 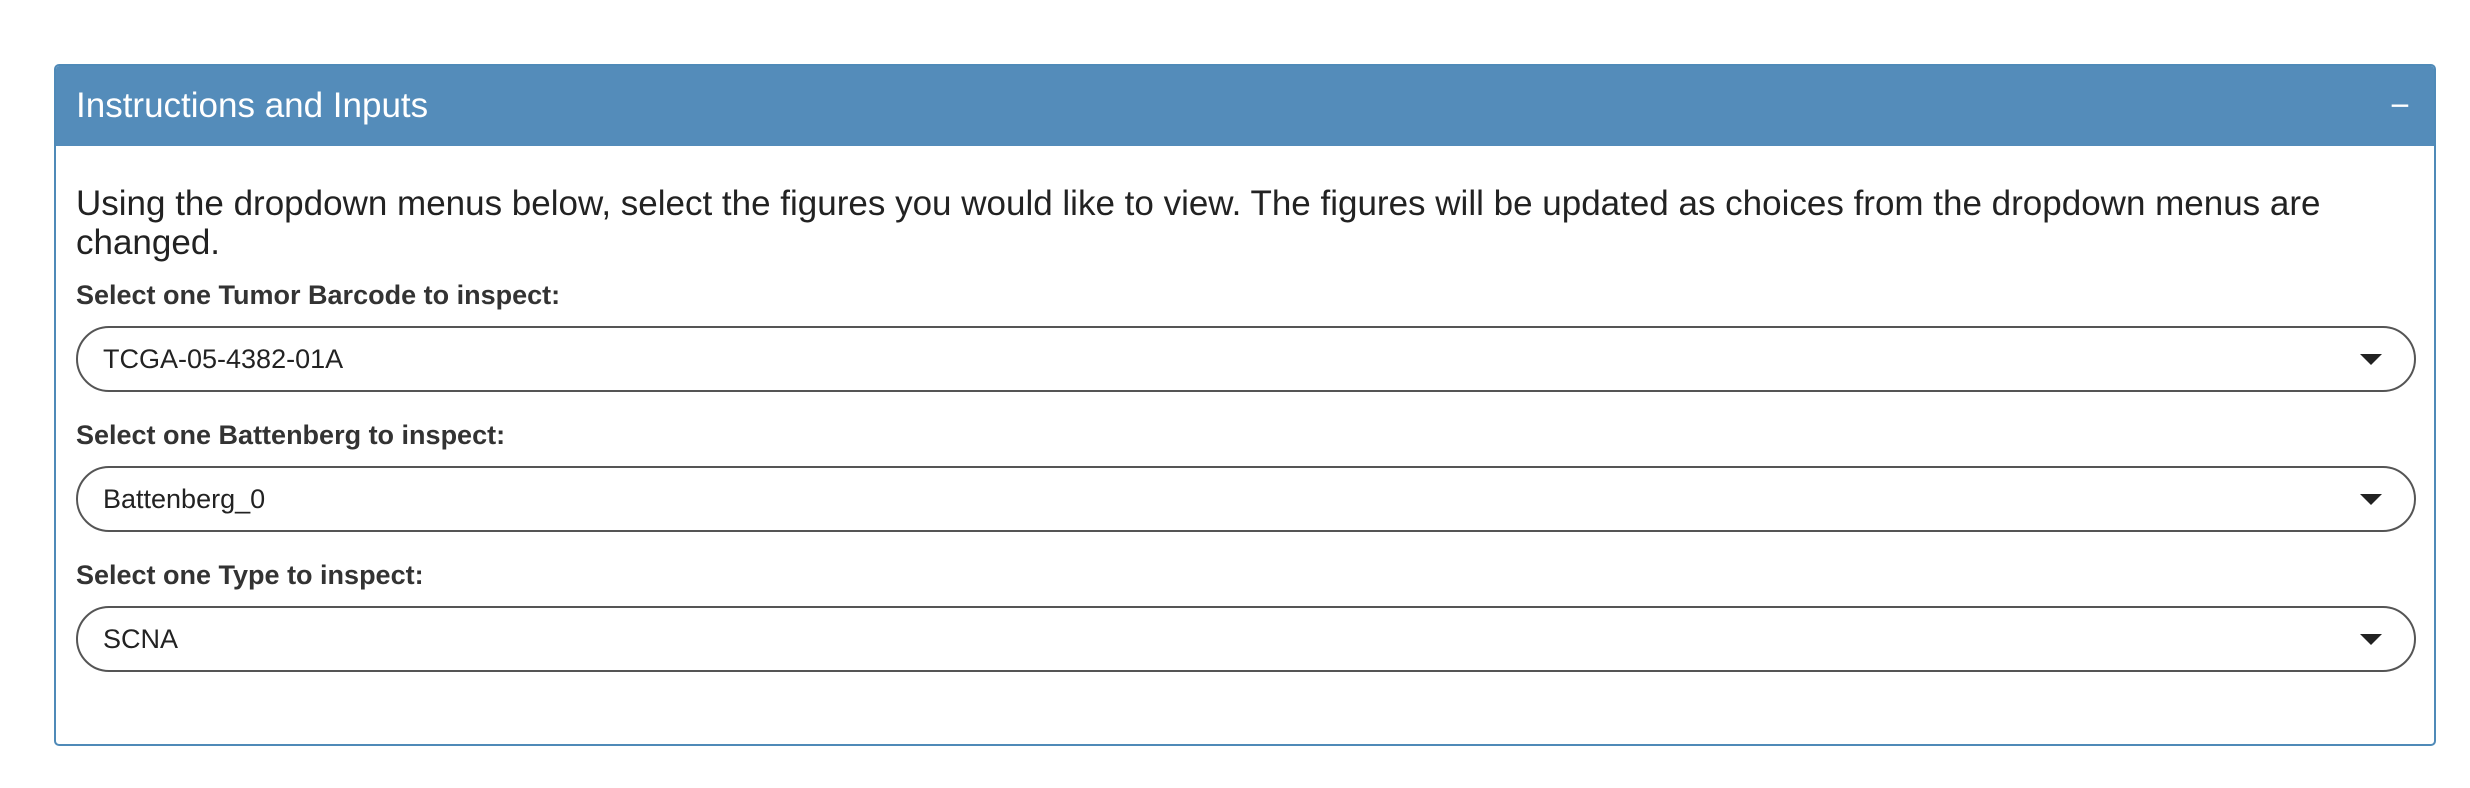 What do you see at coordinates (1246, 639) in the screenshot?
I see `type-select: SCNA` at bounding box center [1246, 639].